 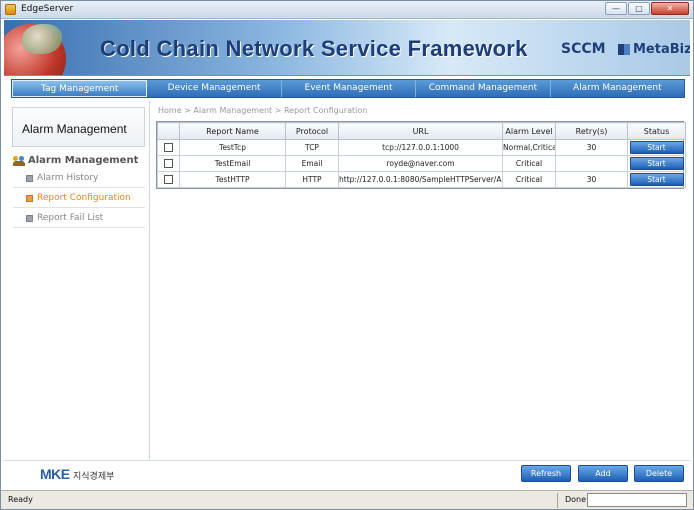 I want to click on app-icon, so click(x=10, y=9).